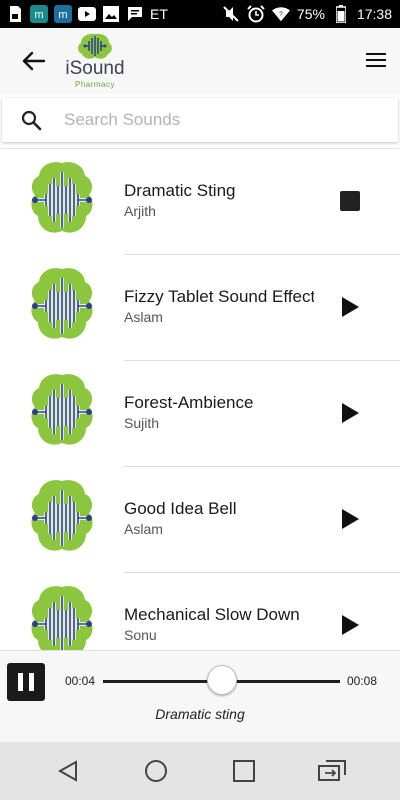 The width and height of the screenshot is (400, 800). What do you see at coordinates (189, 402) in the screenshot?
I see `sound-title: Forest-Ambience` at bounding box center [189, 402].